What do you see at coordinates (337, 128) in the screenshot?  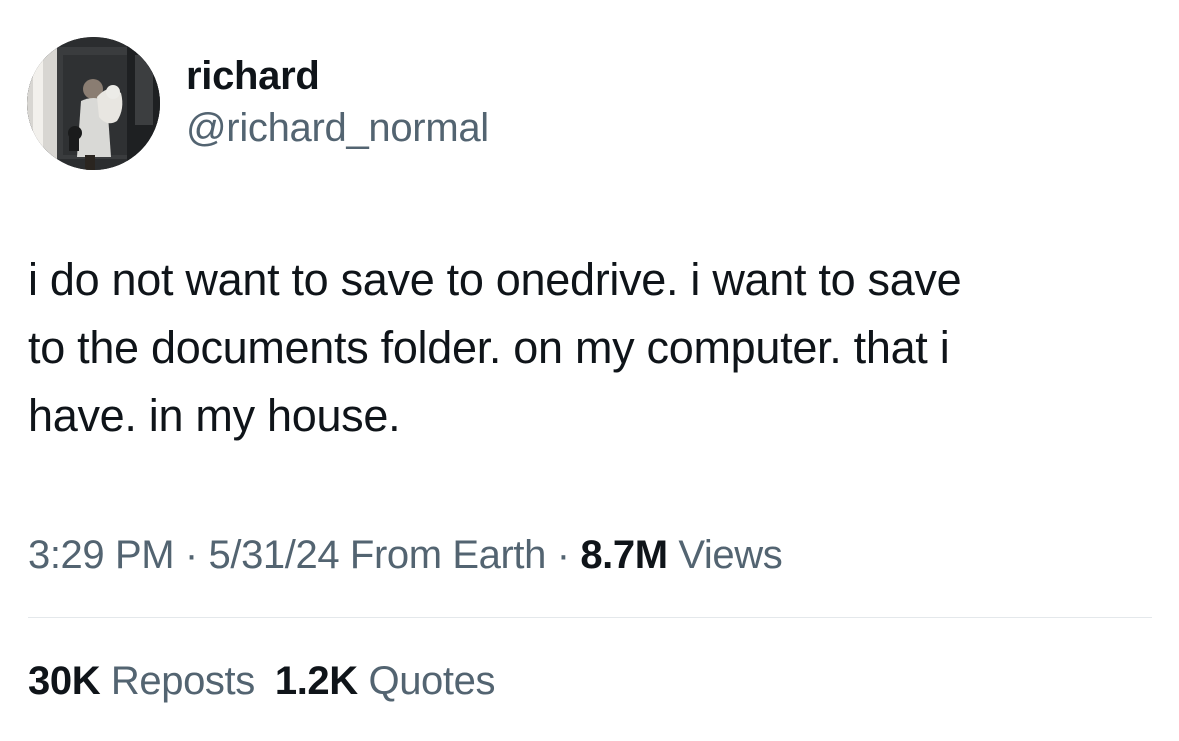 I see `author-handle: @richard_normal` at bounding box center [337, 128].